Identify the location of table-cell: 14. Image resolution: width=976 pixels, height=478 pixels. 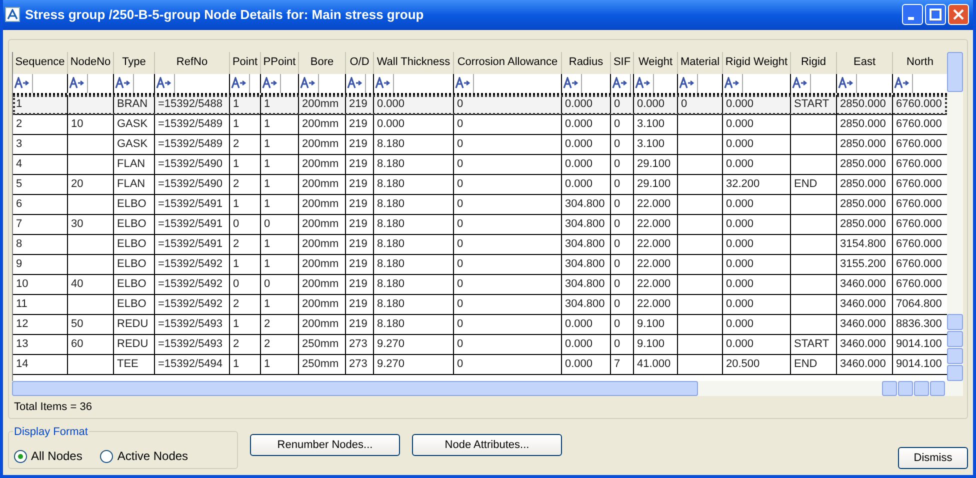
(40, 364).